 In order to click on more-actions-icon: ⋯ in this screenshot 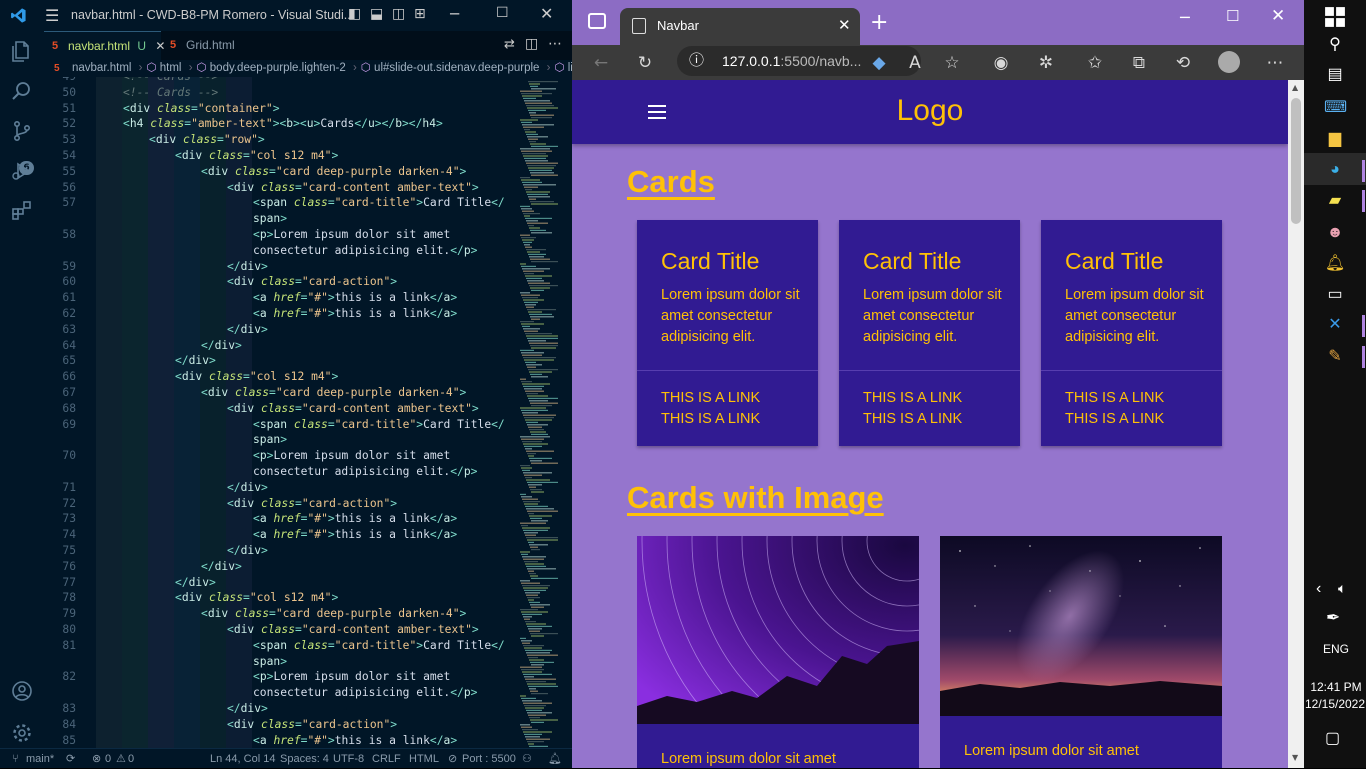, I will do `click(555, 44)`.